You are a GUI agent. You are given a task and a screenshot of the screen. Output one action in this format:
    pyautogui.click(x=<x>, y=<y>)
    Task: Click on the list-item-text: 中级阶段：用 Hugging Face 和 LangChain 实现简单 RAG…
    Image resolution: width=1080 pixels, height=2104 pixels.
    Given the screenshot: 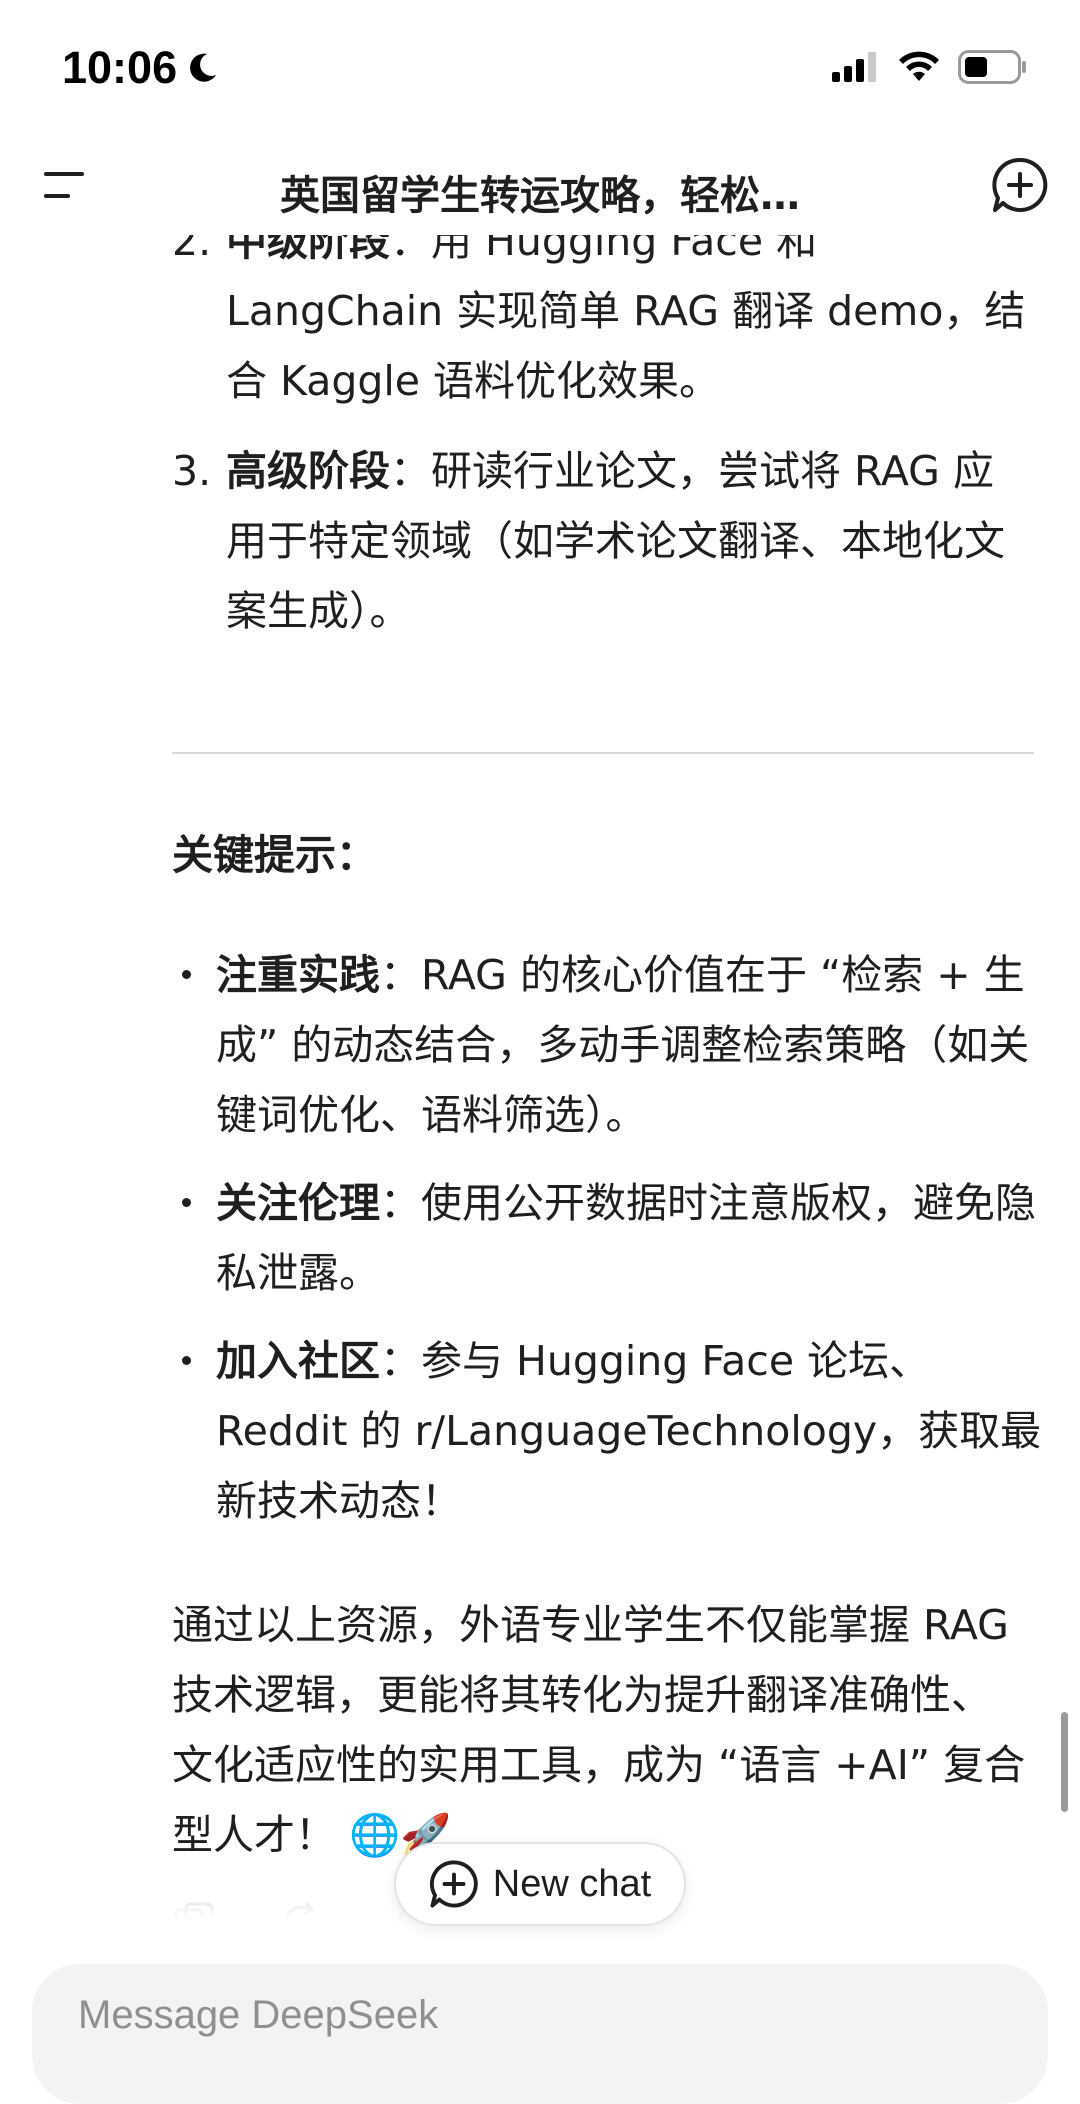 What is the action you would take?
    pyautogui.click(x=629, y=318)
    